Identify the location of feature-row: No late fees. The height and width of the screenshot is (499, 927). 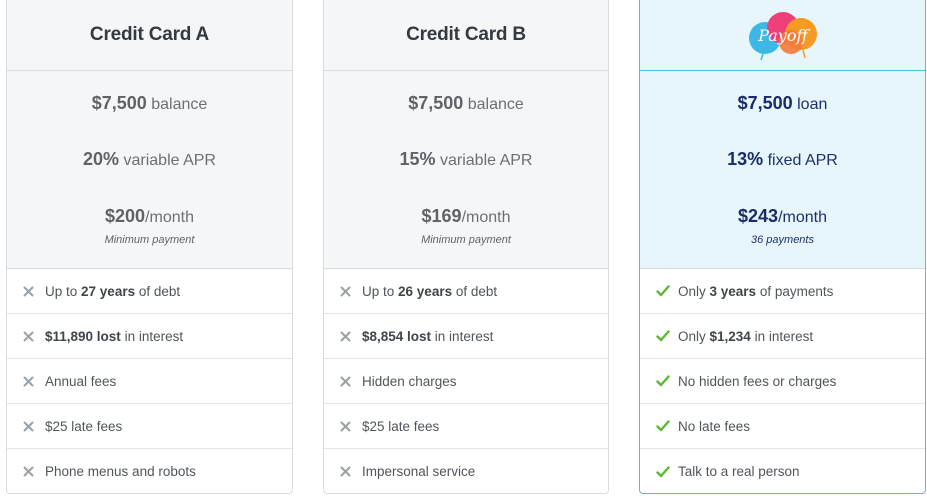
(782, 426).